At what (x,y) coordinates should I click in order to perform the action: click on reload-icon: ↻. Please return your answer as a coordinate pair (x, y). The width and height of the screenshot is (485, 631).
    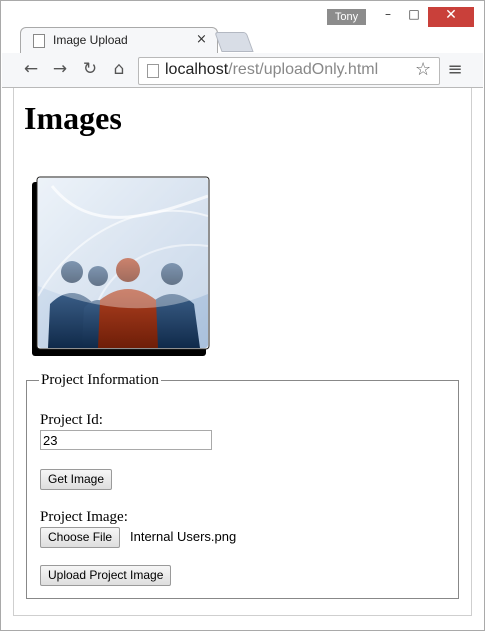
    Looking at the image, I should click on (90, 70).